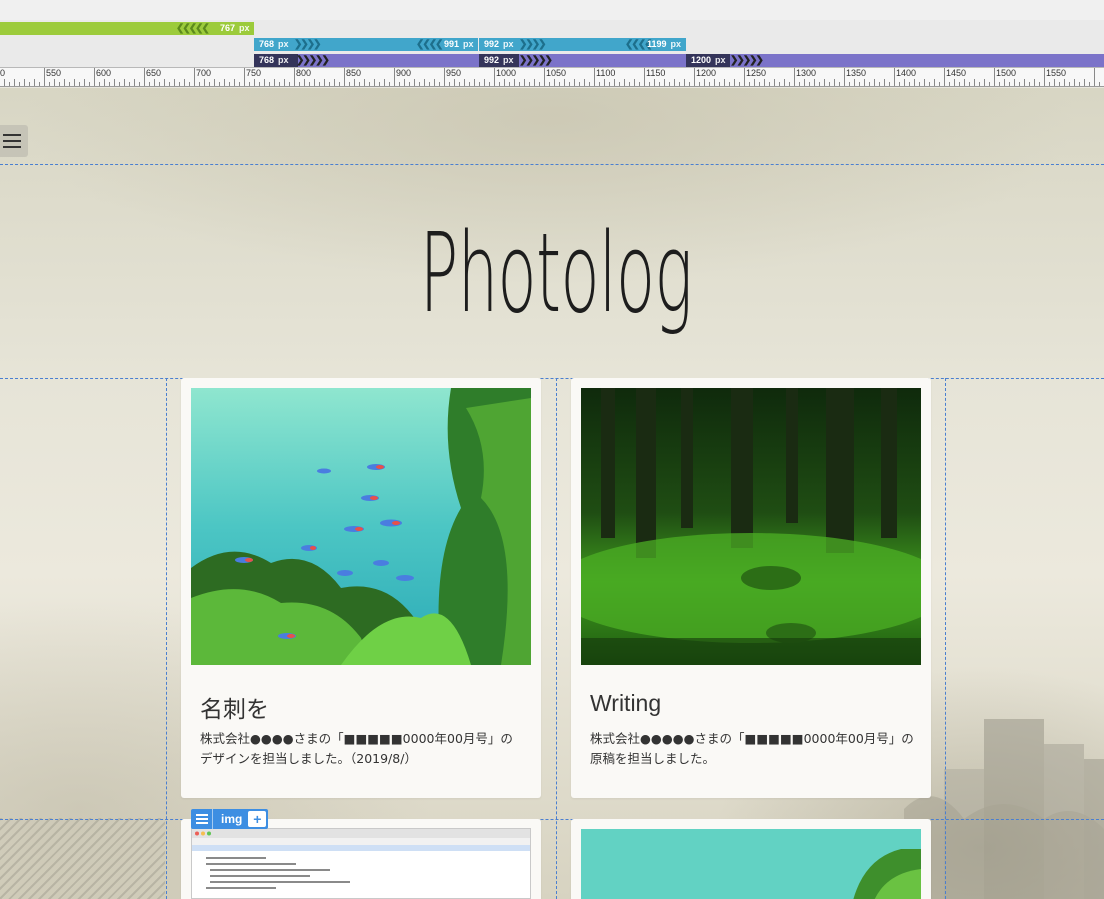 The image size is (1104, 899). I want to click on media-query-min-1200: 1200 px, so click(708, 60).